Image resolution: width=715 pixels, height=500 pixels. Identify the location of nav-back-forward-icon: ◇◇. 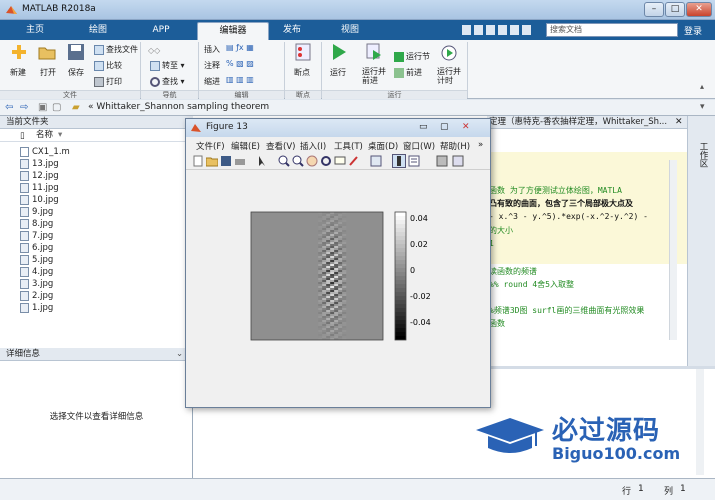
(154, 50).